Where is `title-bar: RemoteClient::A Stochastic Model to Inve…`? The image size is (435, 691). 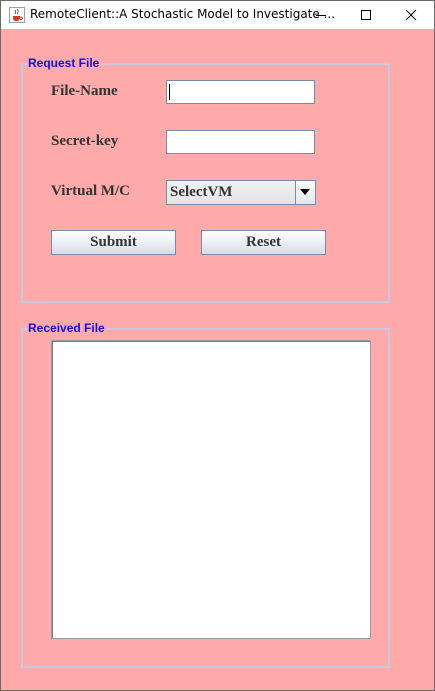 title-bar: RemoteClient::A Stochastic Model to Inve… is located at coordinates (217, 15).